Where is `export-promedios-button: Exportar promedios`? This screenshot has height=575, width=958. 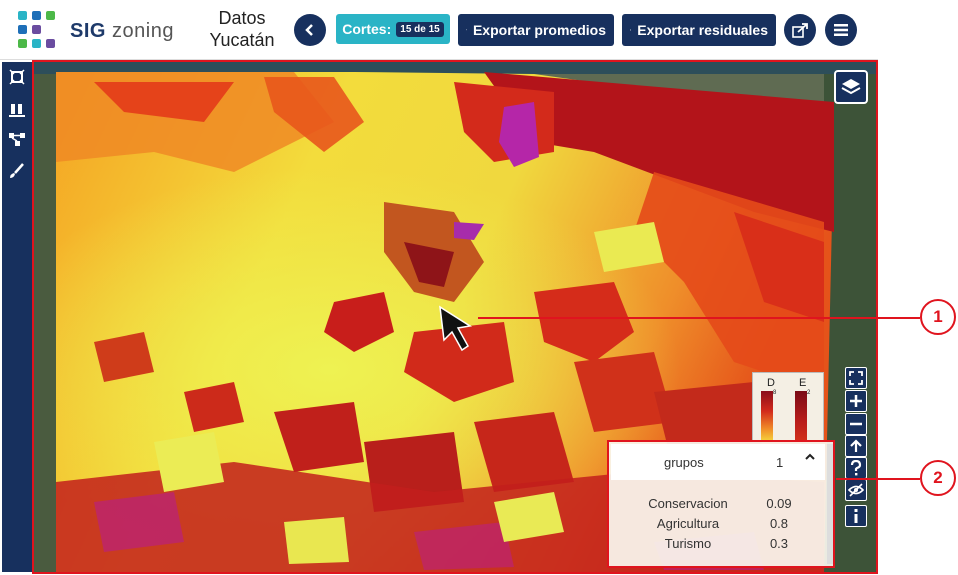
export-promedios-button: Exportar promedios is located at coordinates (536, 30).